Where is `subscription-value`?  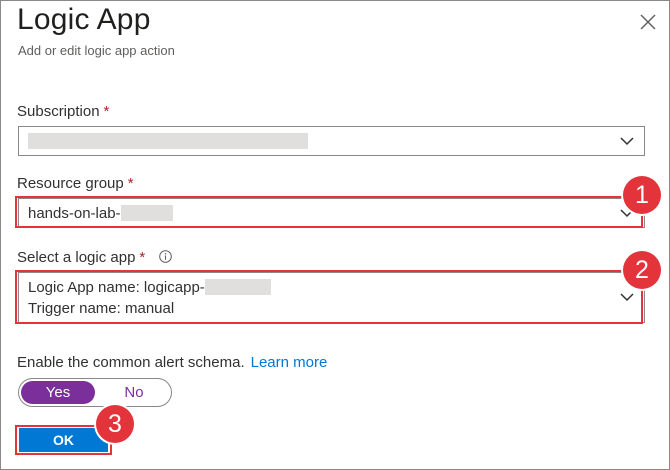
subscription-value is located at coordinates (168, 141).